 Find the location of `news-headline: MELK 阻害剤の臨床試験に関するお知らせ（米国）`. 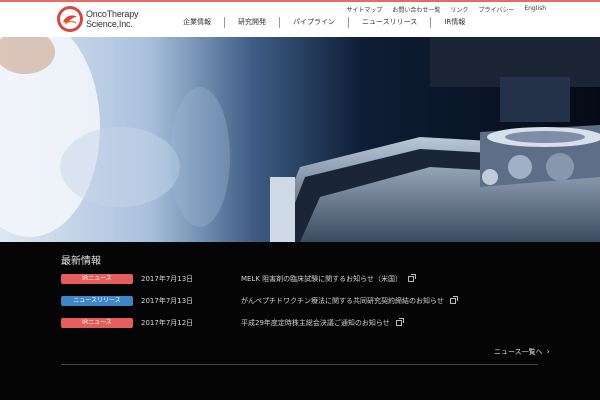

news-headline: MELK 阻害剤の臨床試験に関するお知らせ（米国） is located at coordinates (329, 279).